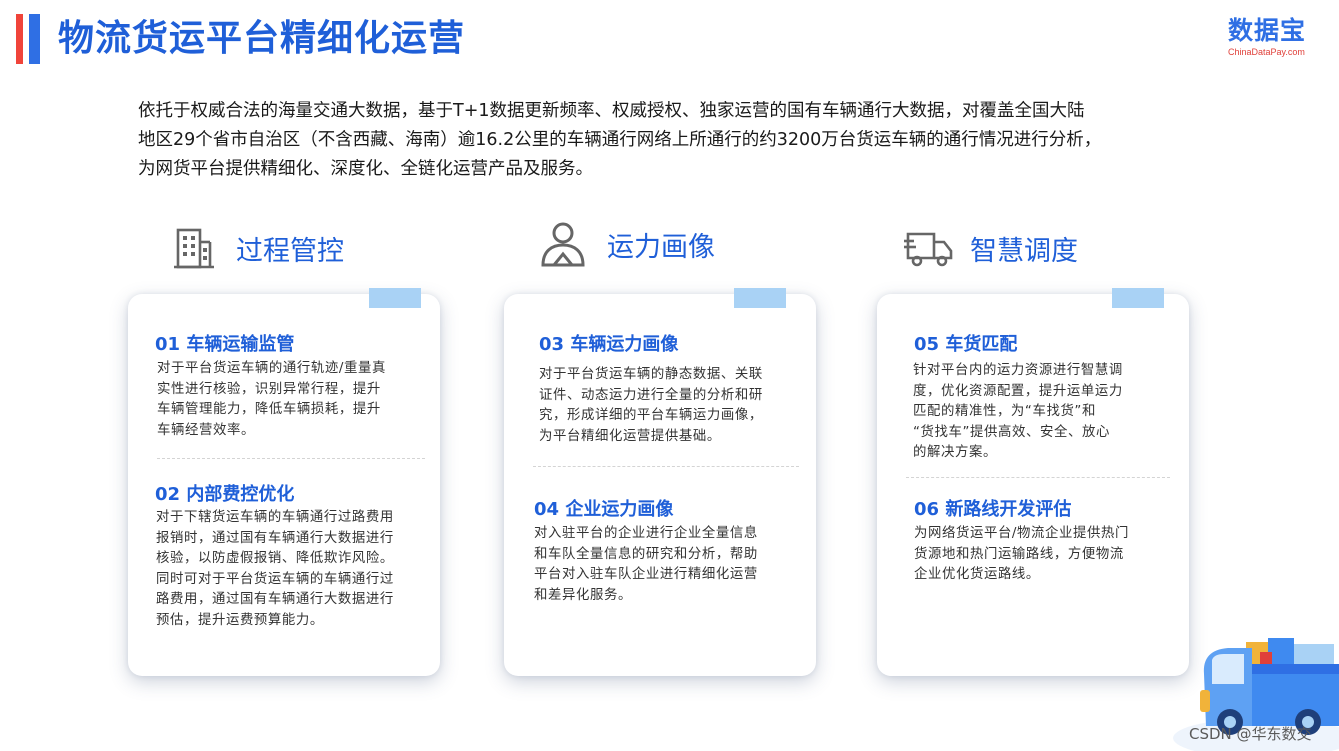 The width and height of the screenshot is (1339, 751). Describe the element at coordinates (1011, 432) in the screenshot. I see `body-line: “货找车”提供高效、安全、放心` at that location.